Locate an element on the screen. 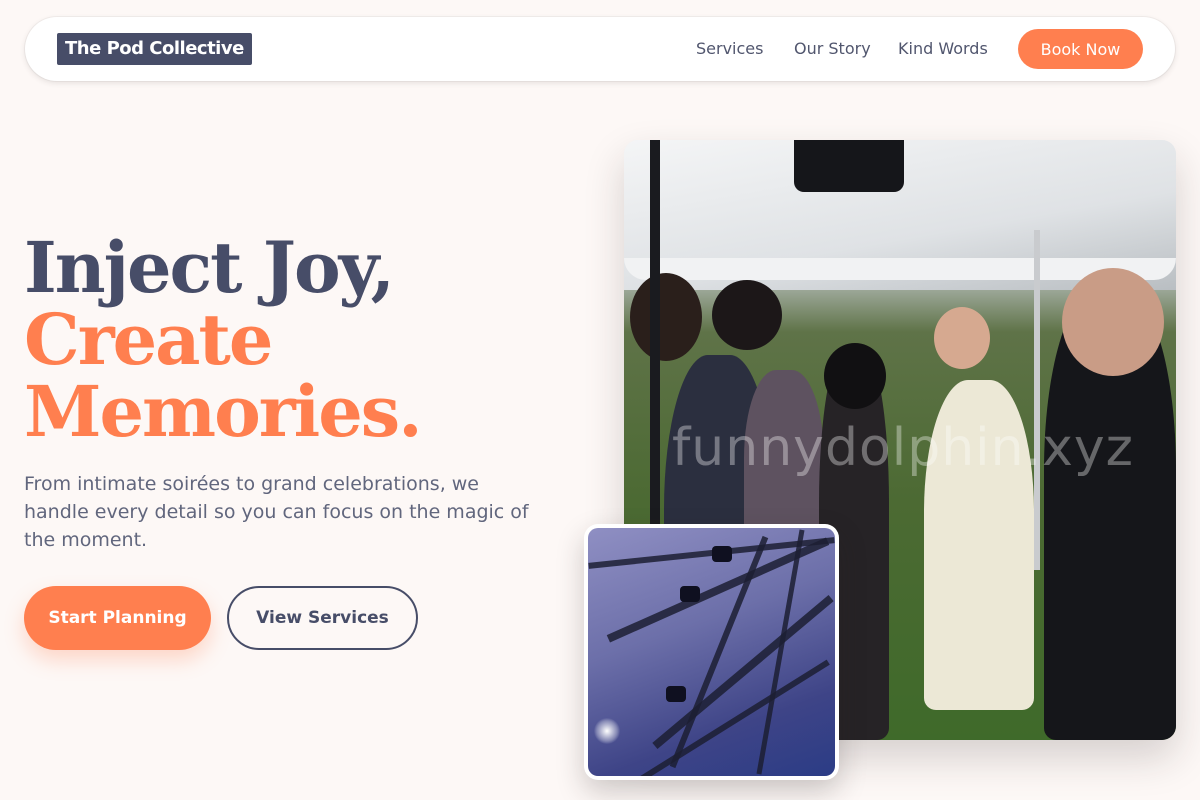 The image size is (1200, 800). stage-truss-image is located at coordinates (711, 652).